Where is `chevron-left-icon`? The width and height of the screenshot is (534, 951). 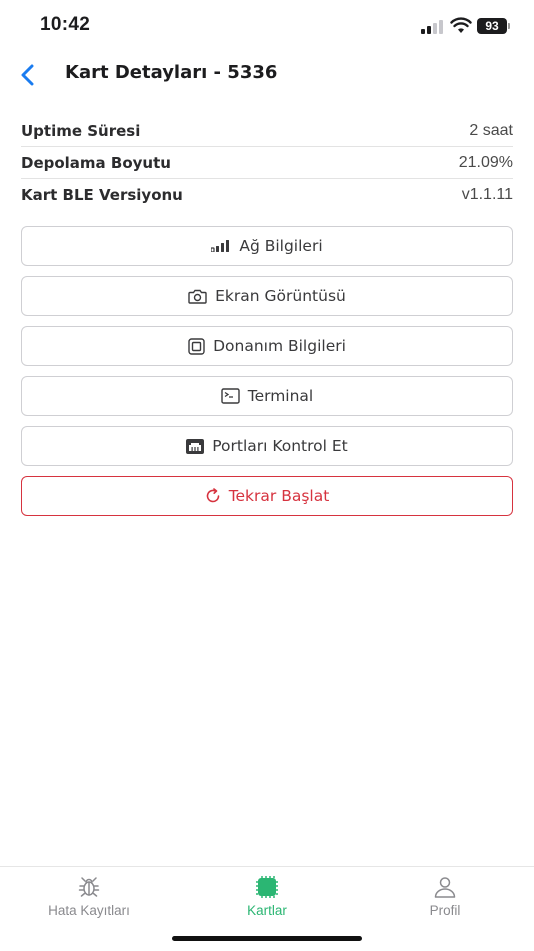 chevron-left-icon is located at coordinates (27, 75).